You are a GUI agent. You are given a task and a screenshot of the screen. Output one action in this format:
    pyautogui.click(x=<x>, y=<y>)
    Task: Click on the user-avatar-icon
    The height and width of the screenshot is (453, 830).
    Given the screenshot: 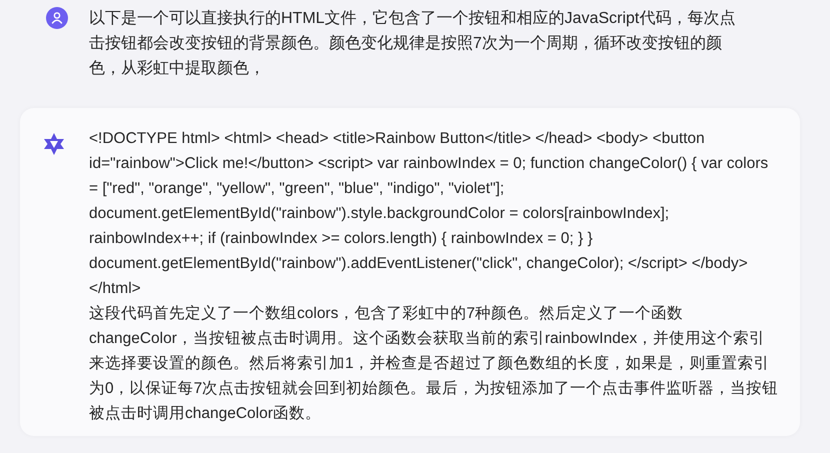 What is the action you would take?
    pyautogui.click(x=57, y=18)
    